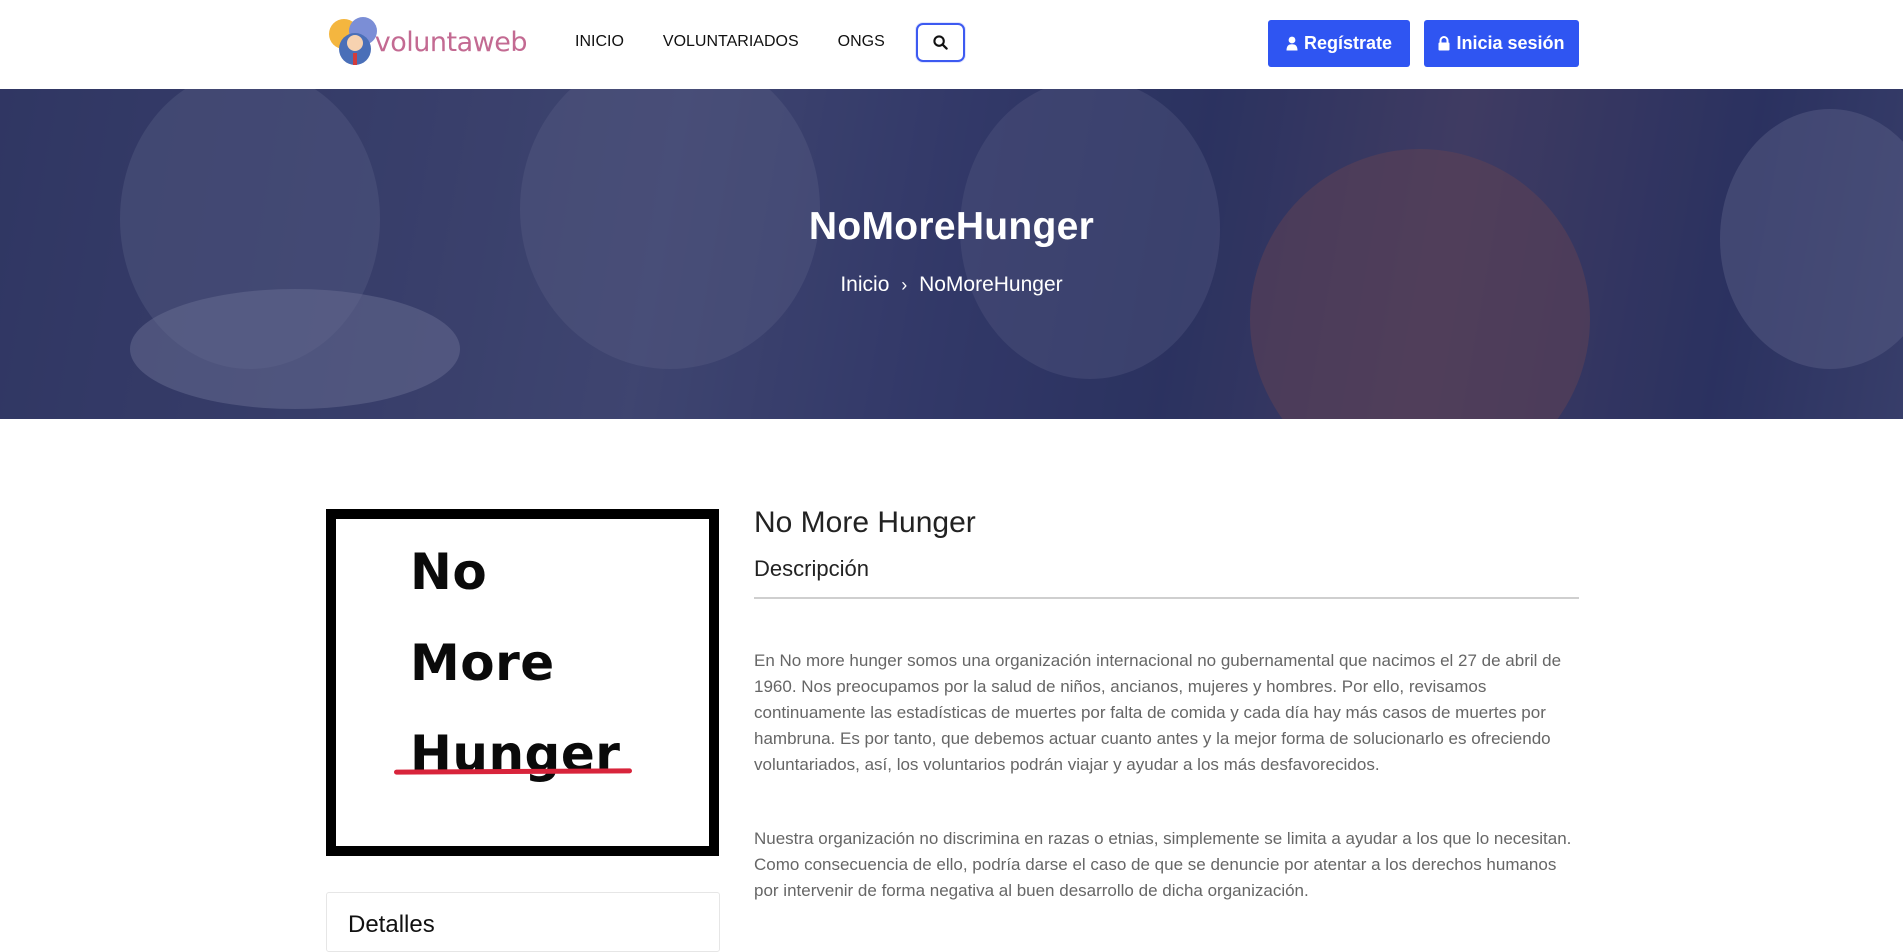 The image size is (1903, 952). I want to click on org-logo-image: No More Hunger, so click(522, 682).